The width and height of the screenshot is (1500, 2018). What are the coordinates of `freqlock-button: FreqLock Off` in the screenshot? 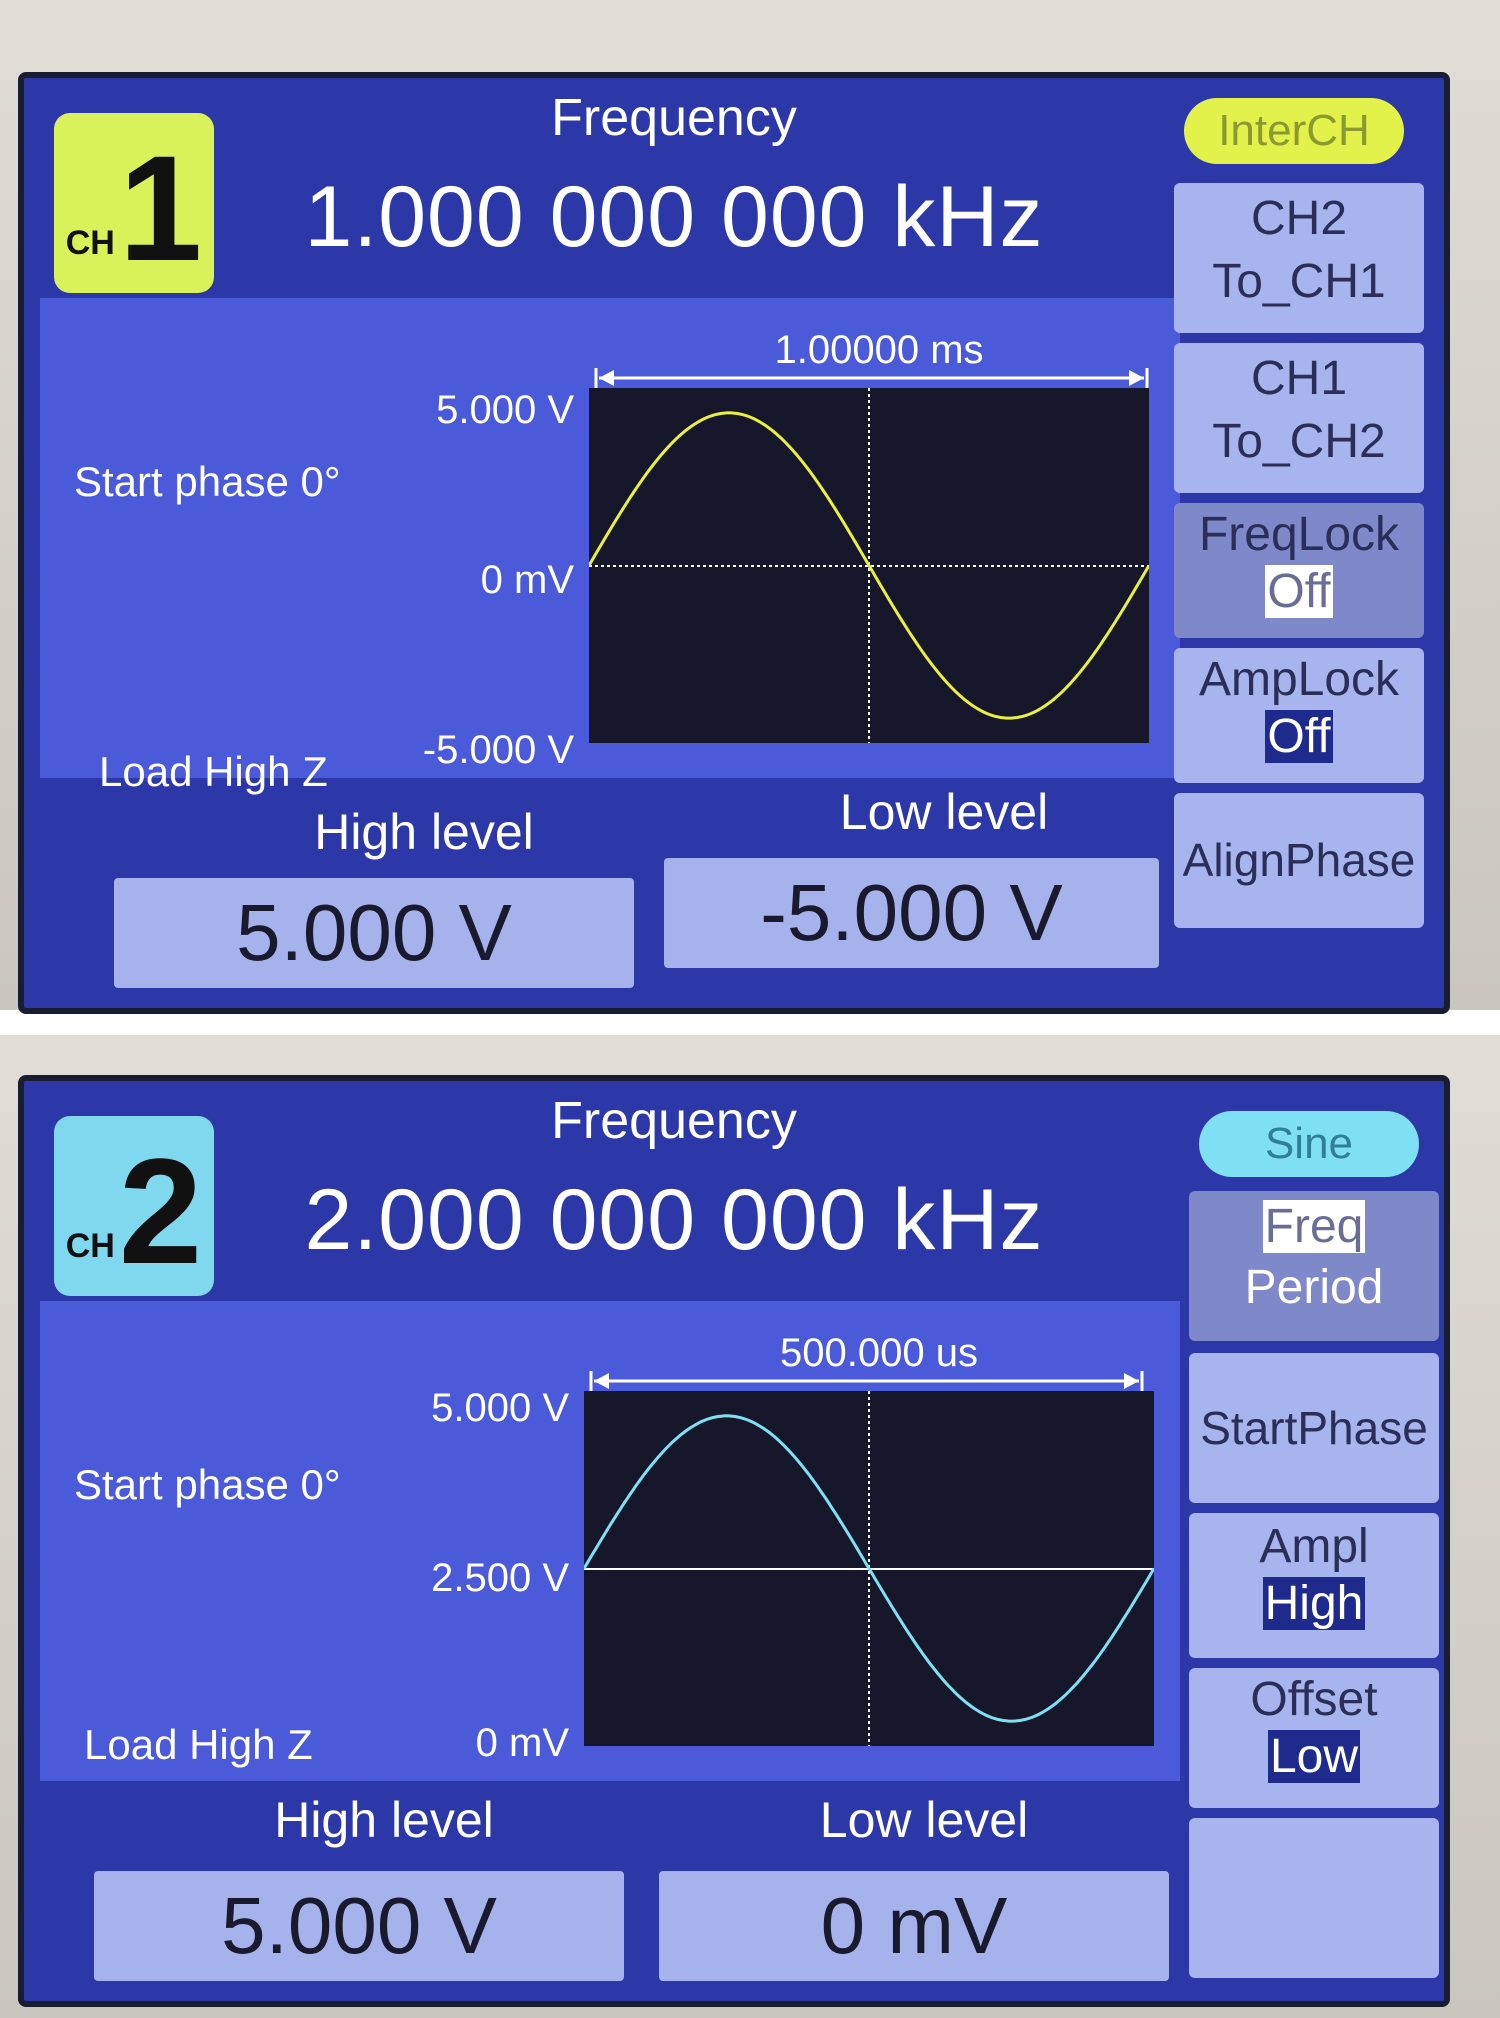 It's located at (1299, 570).